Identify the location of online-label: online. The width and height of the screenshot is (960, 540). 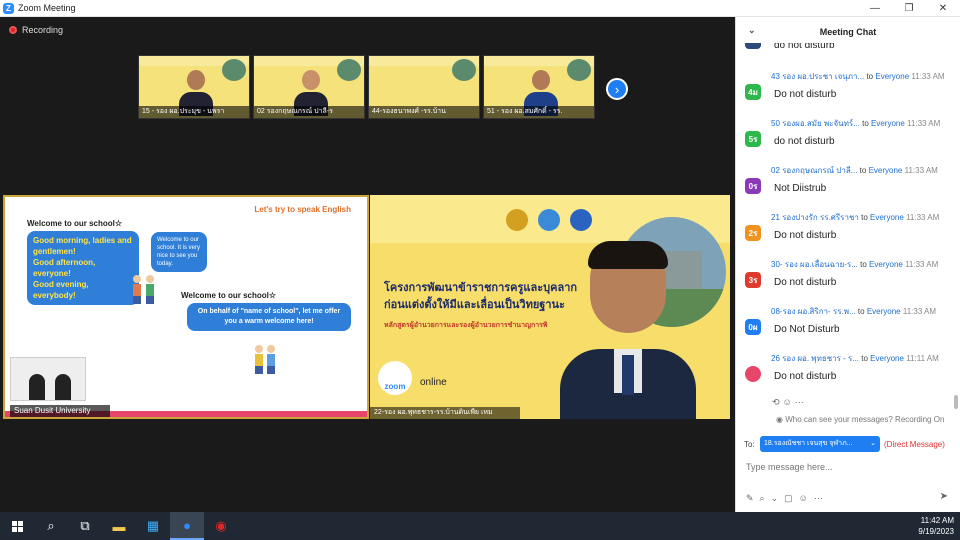
(433, 382).